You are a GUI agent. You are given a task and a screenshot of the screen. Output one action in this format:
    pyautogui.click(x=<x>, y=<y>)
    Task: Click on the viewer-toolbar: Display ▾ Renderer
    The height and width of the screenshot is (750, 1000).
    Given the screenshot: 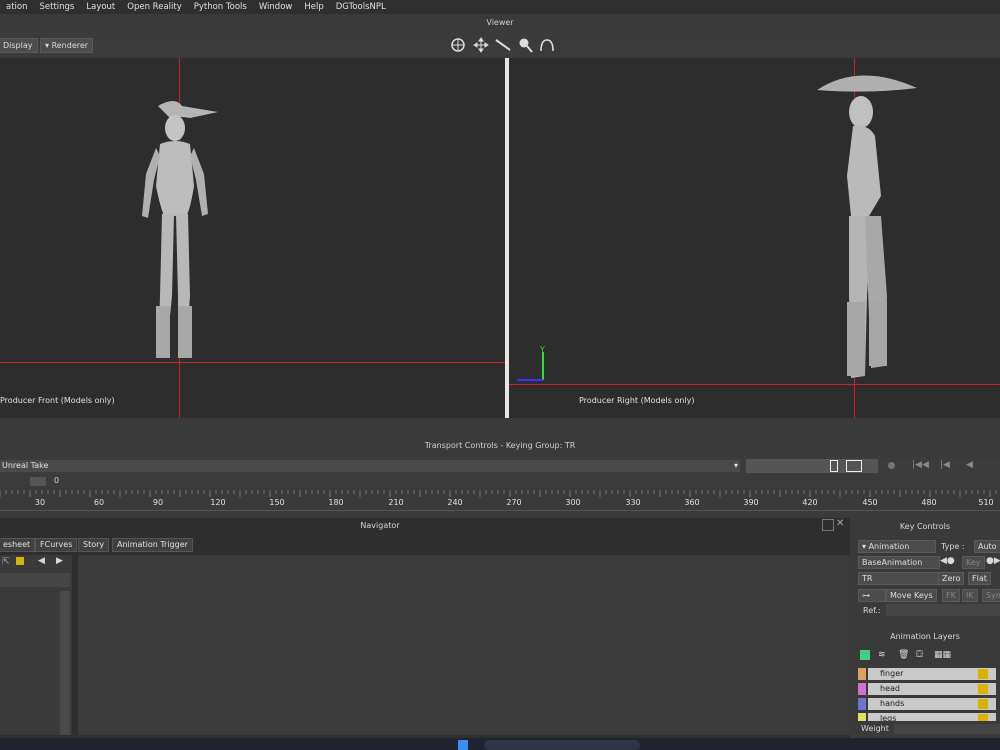 What is the action you would take?
    pyautogui.click(x=500, y=45)
    